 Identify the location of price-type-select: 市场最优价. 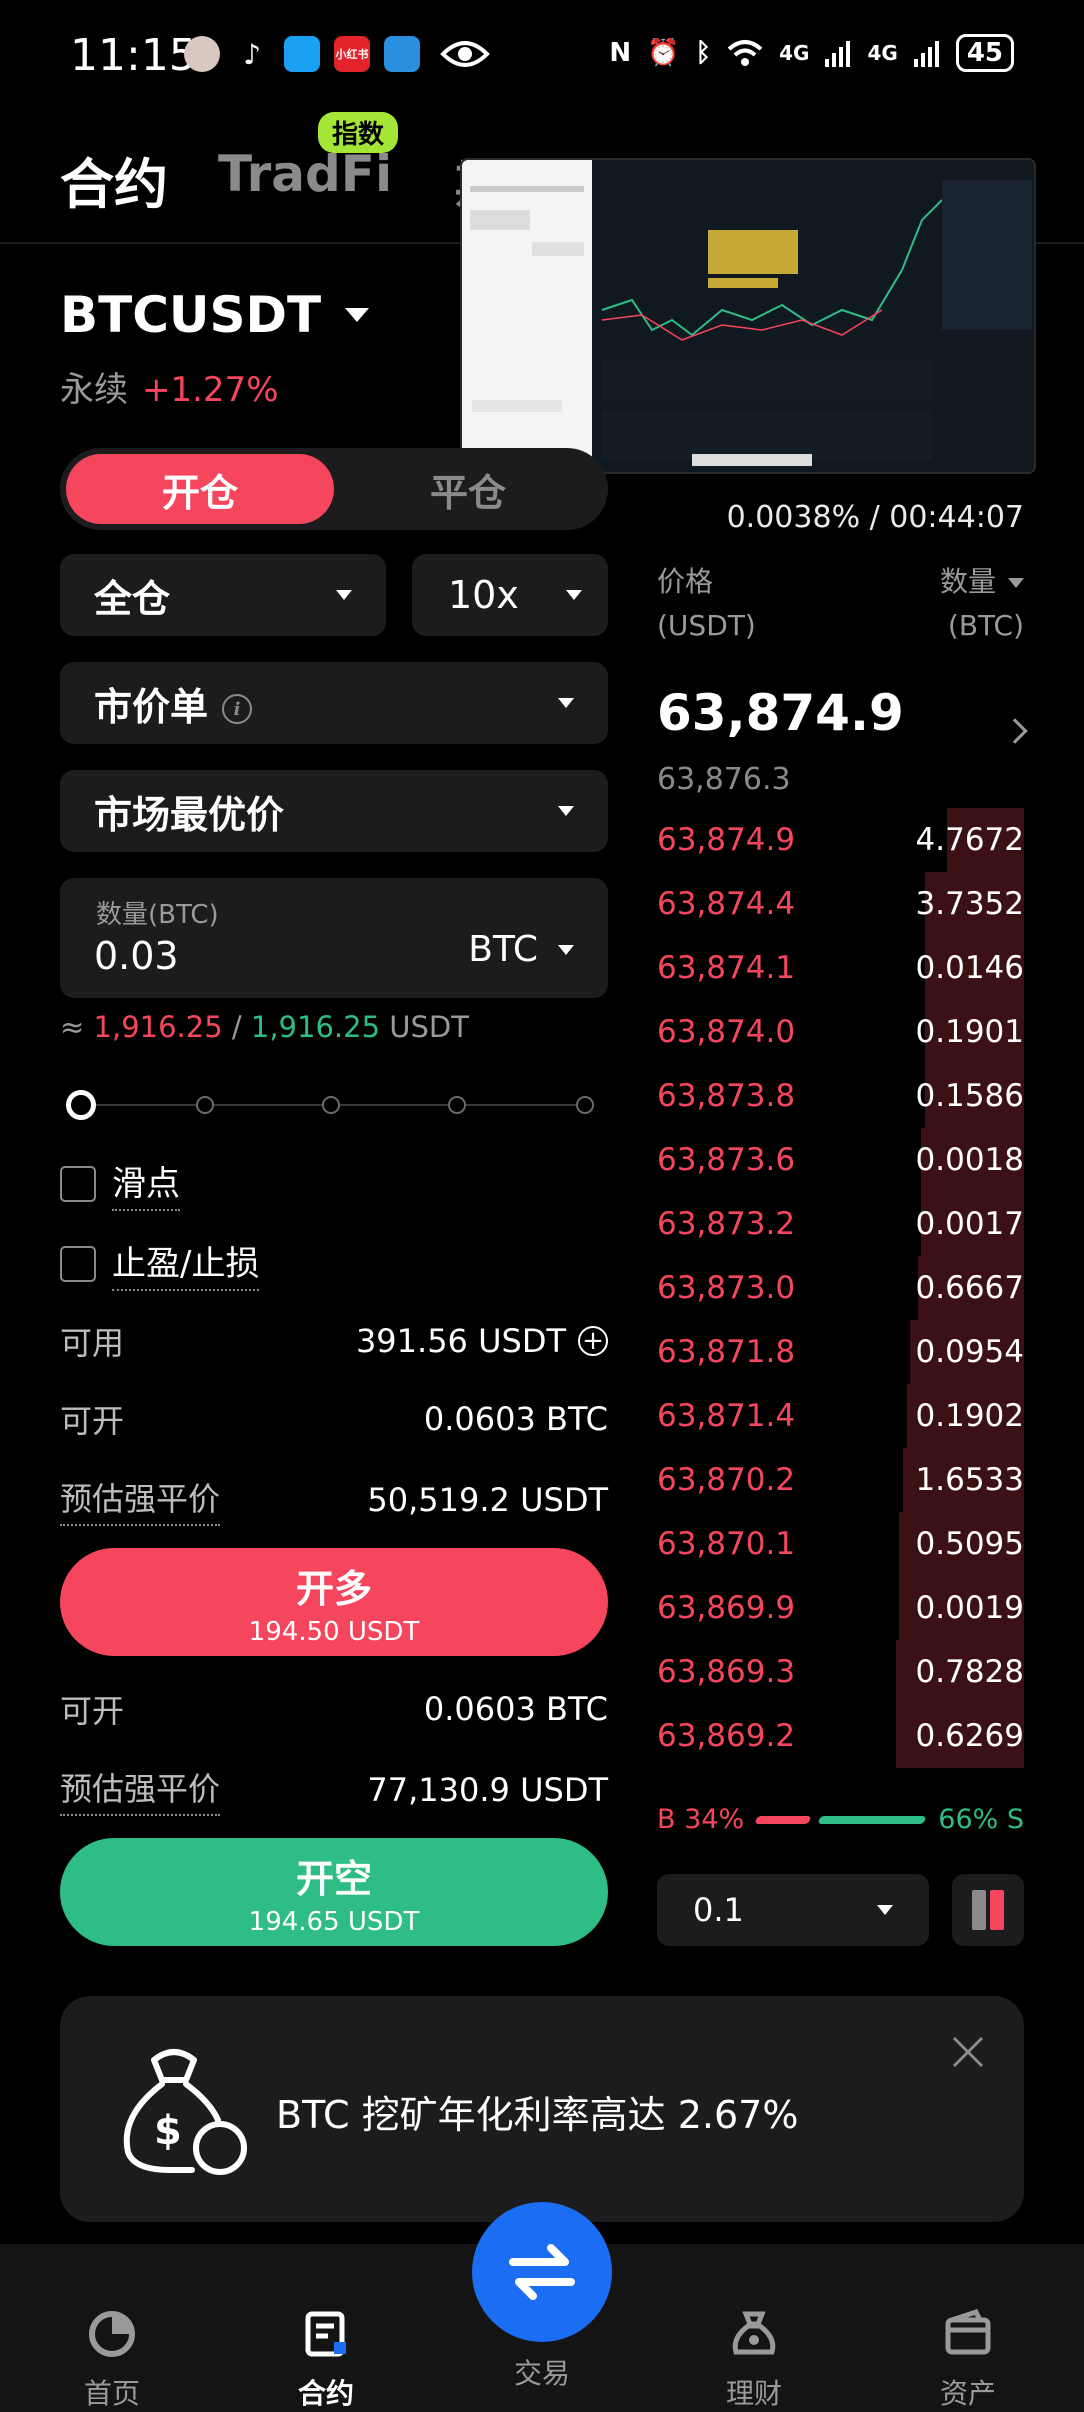
(334, 811).